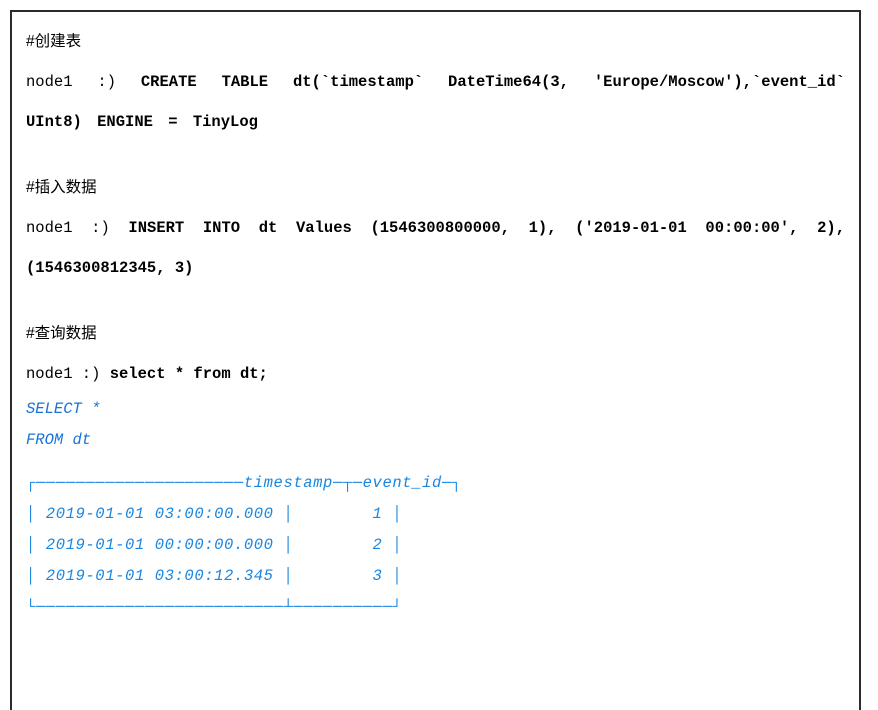 The height and width of the screenshot is (710, 878). I want to click on command-select: node1 :) select * from dt;, so click(435, 374).